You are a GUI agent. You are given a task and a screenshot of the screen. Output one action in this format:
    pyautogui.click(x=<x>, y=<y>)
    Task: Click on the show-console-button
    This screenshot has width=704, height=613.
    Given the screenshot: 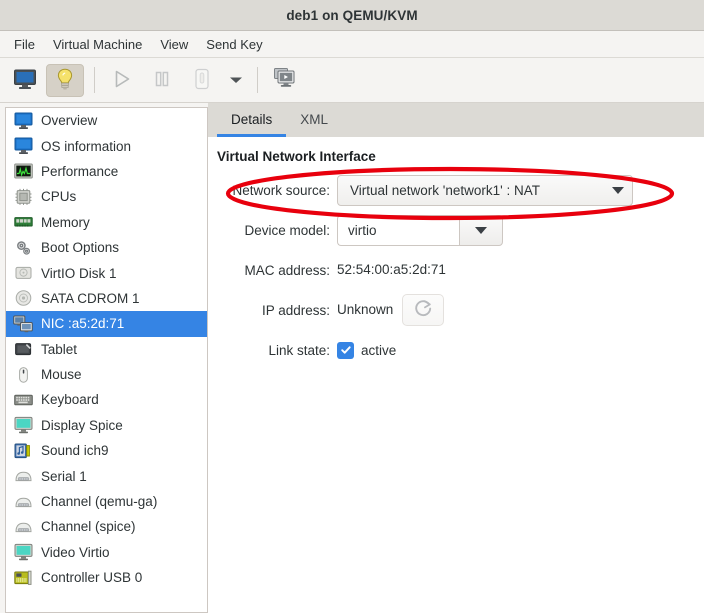 What is the action you would take?
    pyautogui.click(x=25, y=80)
    